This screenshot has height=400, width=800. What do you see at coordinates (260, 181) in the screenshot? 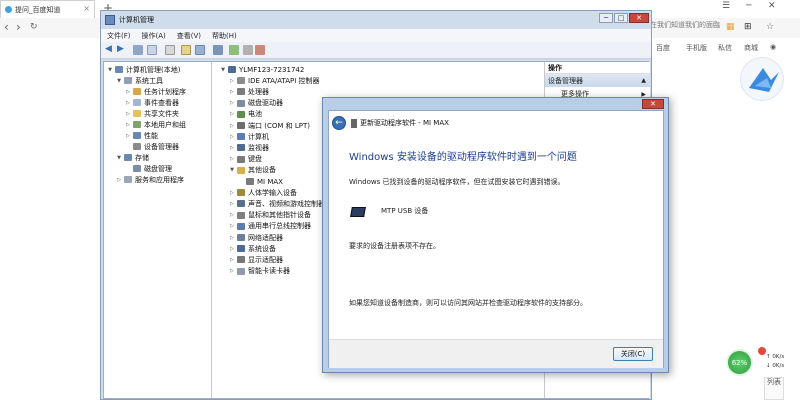
I see `device-tree-item: MI MAX` at bounding box center [260, 181].